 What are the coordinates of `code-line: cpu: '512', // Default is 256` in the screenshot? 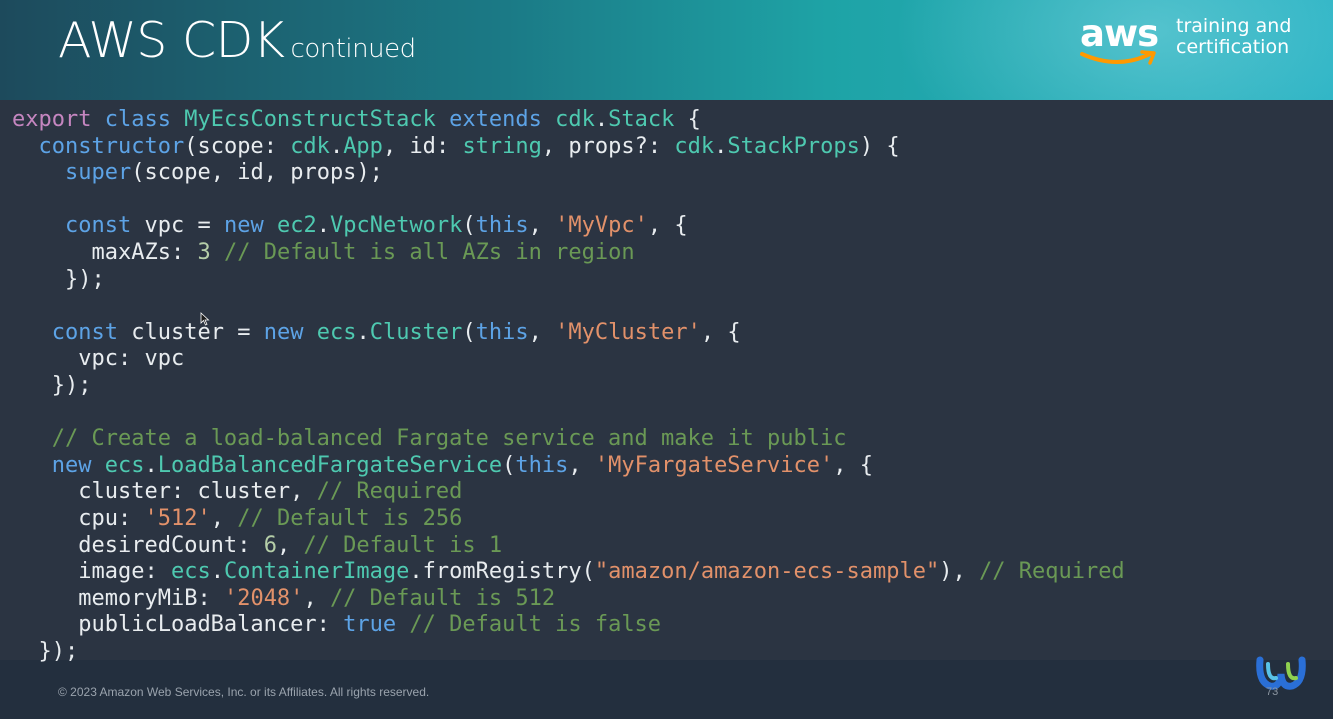 It's located at (270, 518).